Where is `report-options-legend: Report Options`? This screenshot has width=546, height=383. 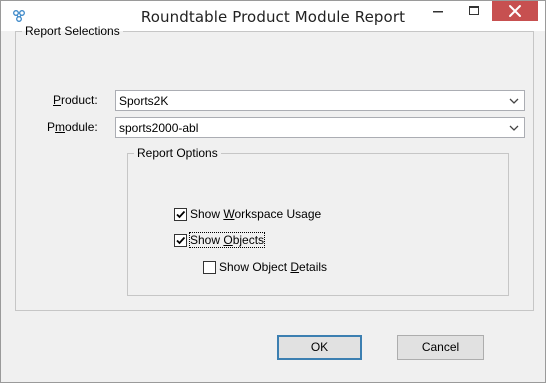 report-options-legend: Report Options is located at coordinates (177, 153).